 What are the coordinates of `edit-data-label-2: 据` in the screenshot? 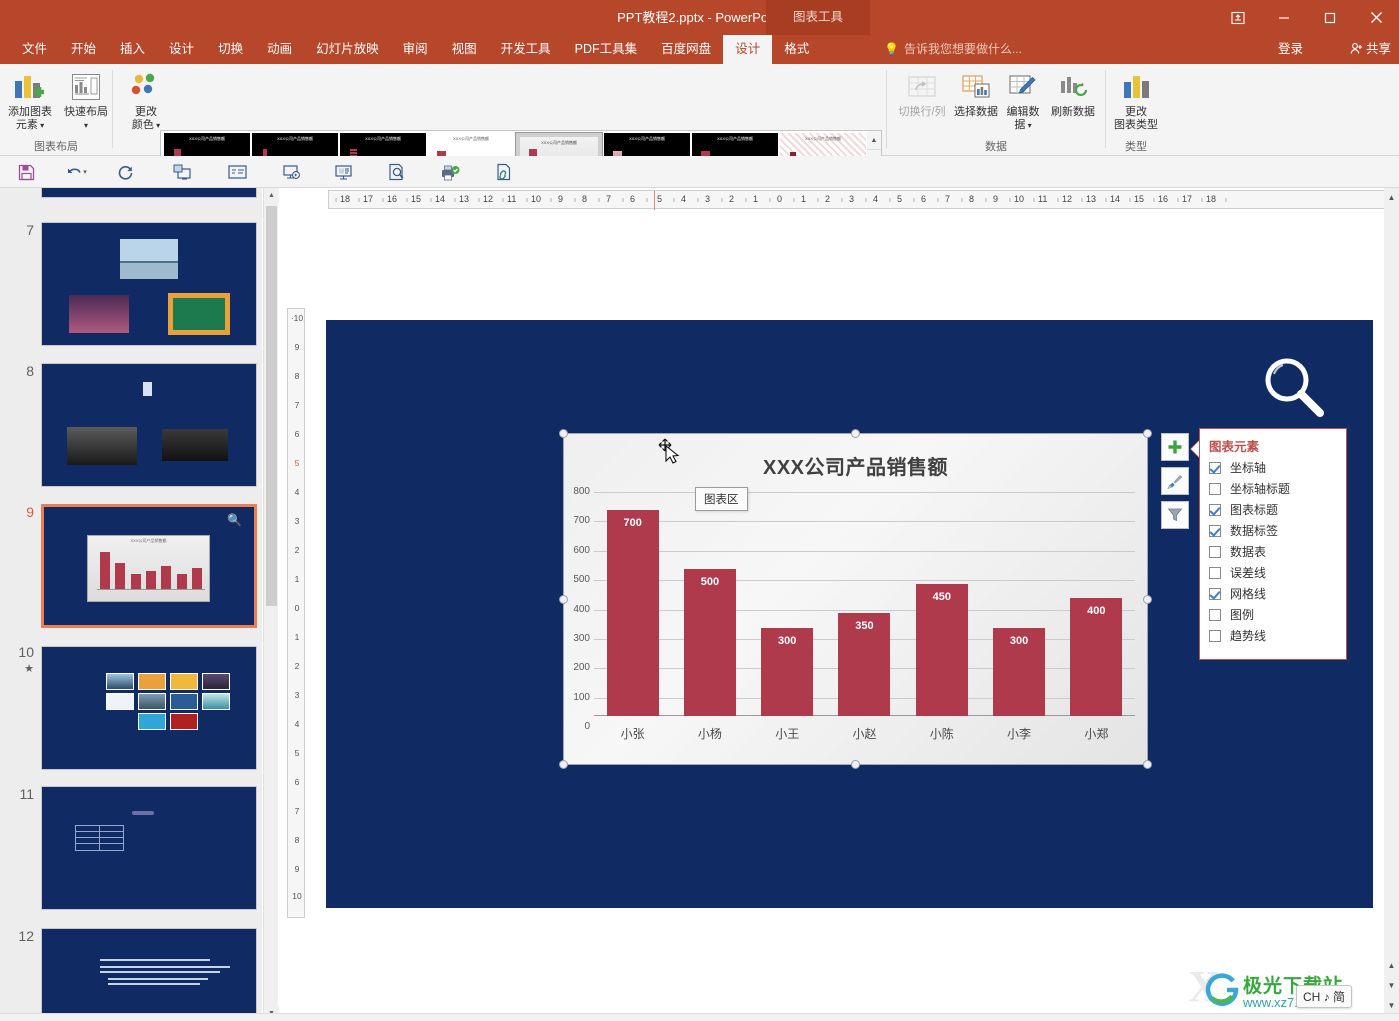 It's located at (1020, 124).